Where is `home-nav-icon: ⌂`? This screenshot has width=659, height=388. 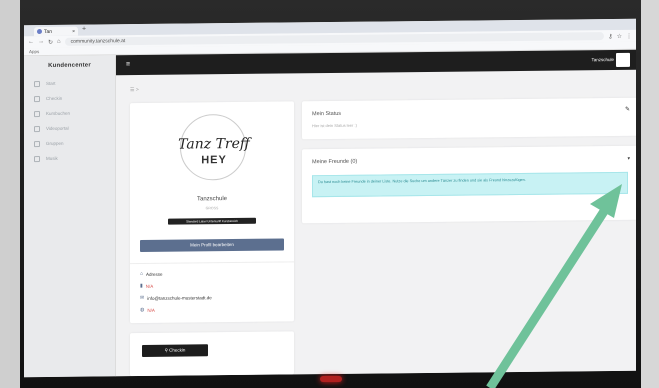
home-nav-icon: ⌂ is located at coordinates (59, 42).